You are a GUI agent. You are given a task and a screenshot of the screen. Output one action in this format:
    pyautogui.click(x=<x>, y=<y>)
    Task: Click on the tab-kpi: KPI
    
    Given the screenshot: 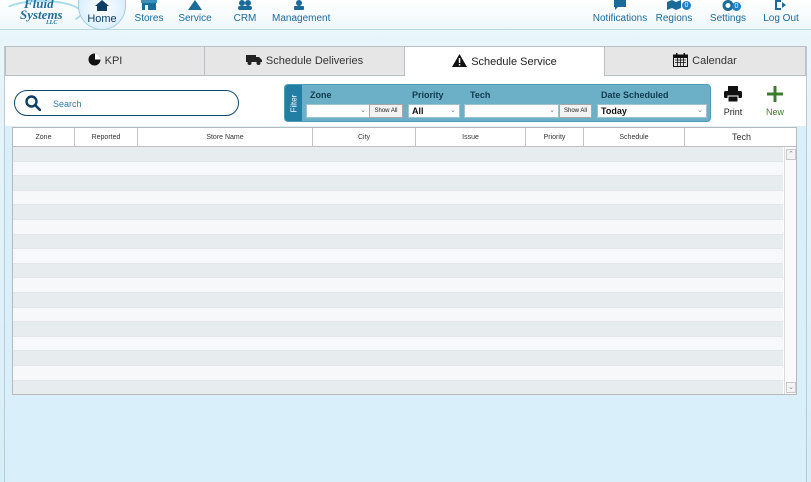 What is the action you would take?
    pyautogui.click(x=105, y=61)
    